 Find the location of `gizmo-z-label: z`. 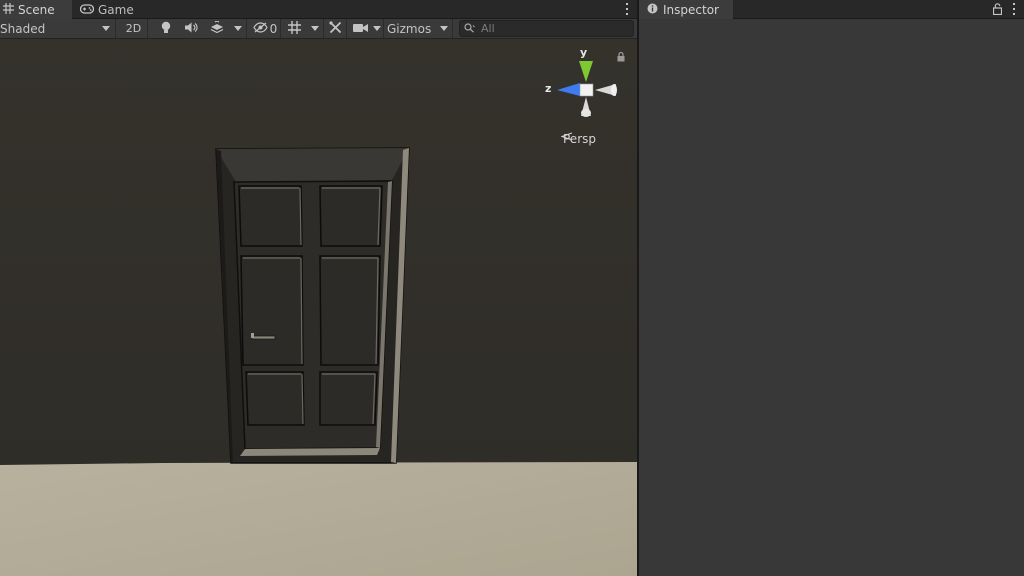

gizmo-z-label: z is located at coordinates (548, 88).